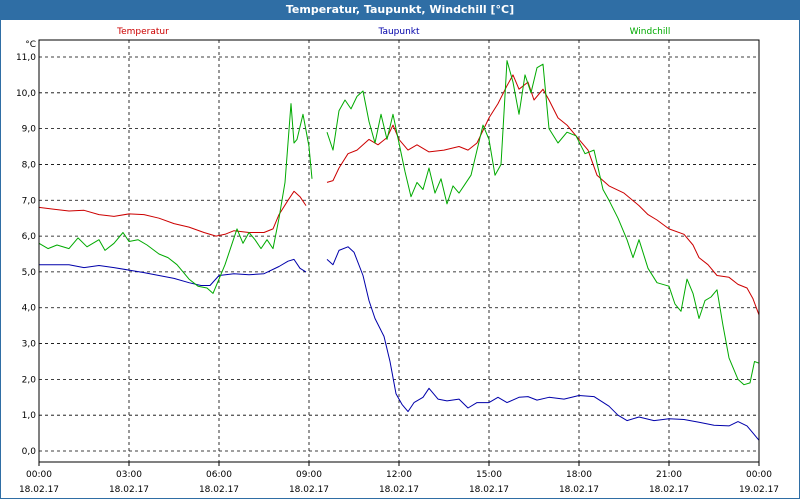 Image resolution: width=800 pixels, height=500 pixels. What do you see at coordinates (650, 32) in the screenshot?
I see `legend-windchill: Windchill` at bounding box center [650, 32].